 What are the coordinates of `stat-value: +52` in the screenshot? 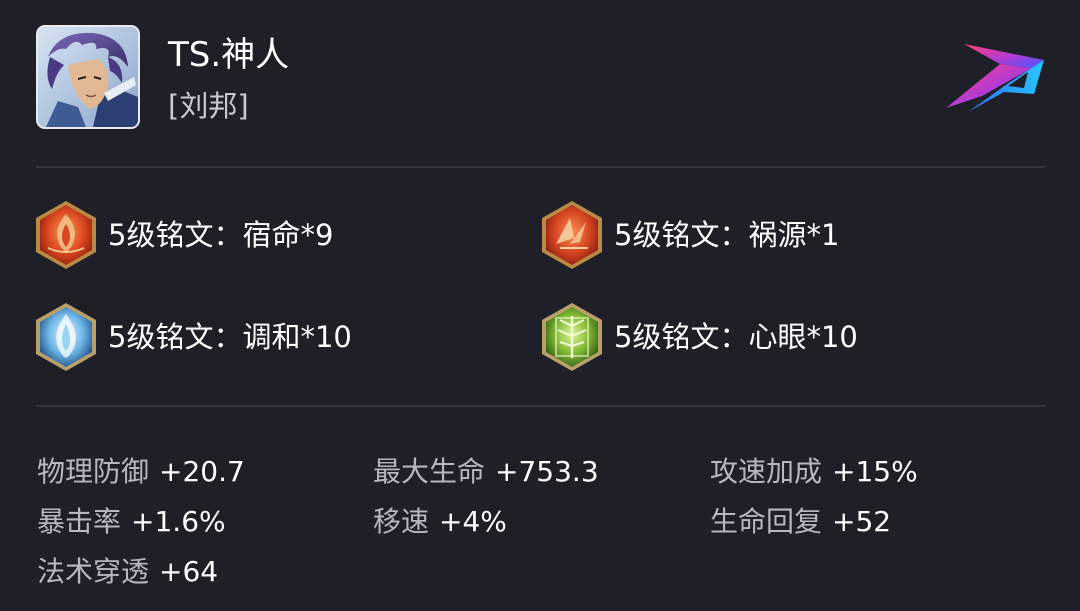 It's located at (862, 521).